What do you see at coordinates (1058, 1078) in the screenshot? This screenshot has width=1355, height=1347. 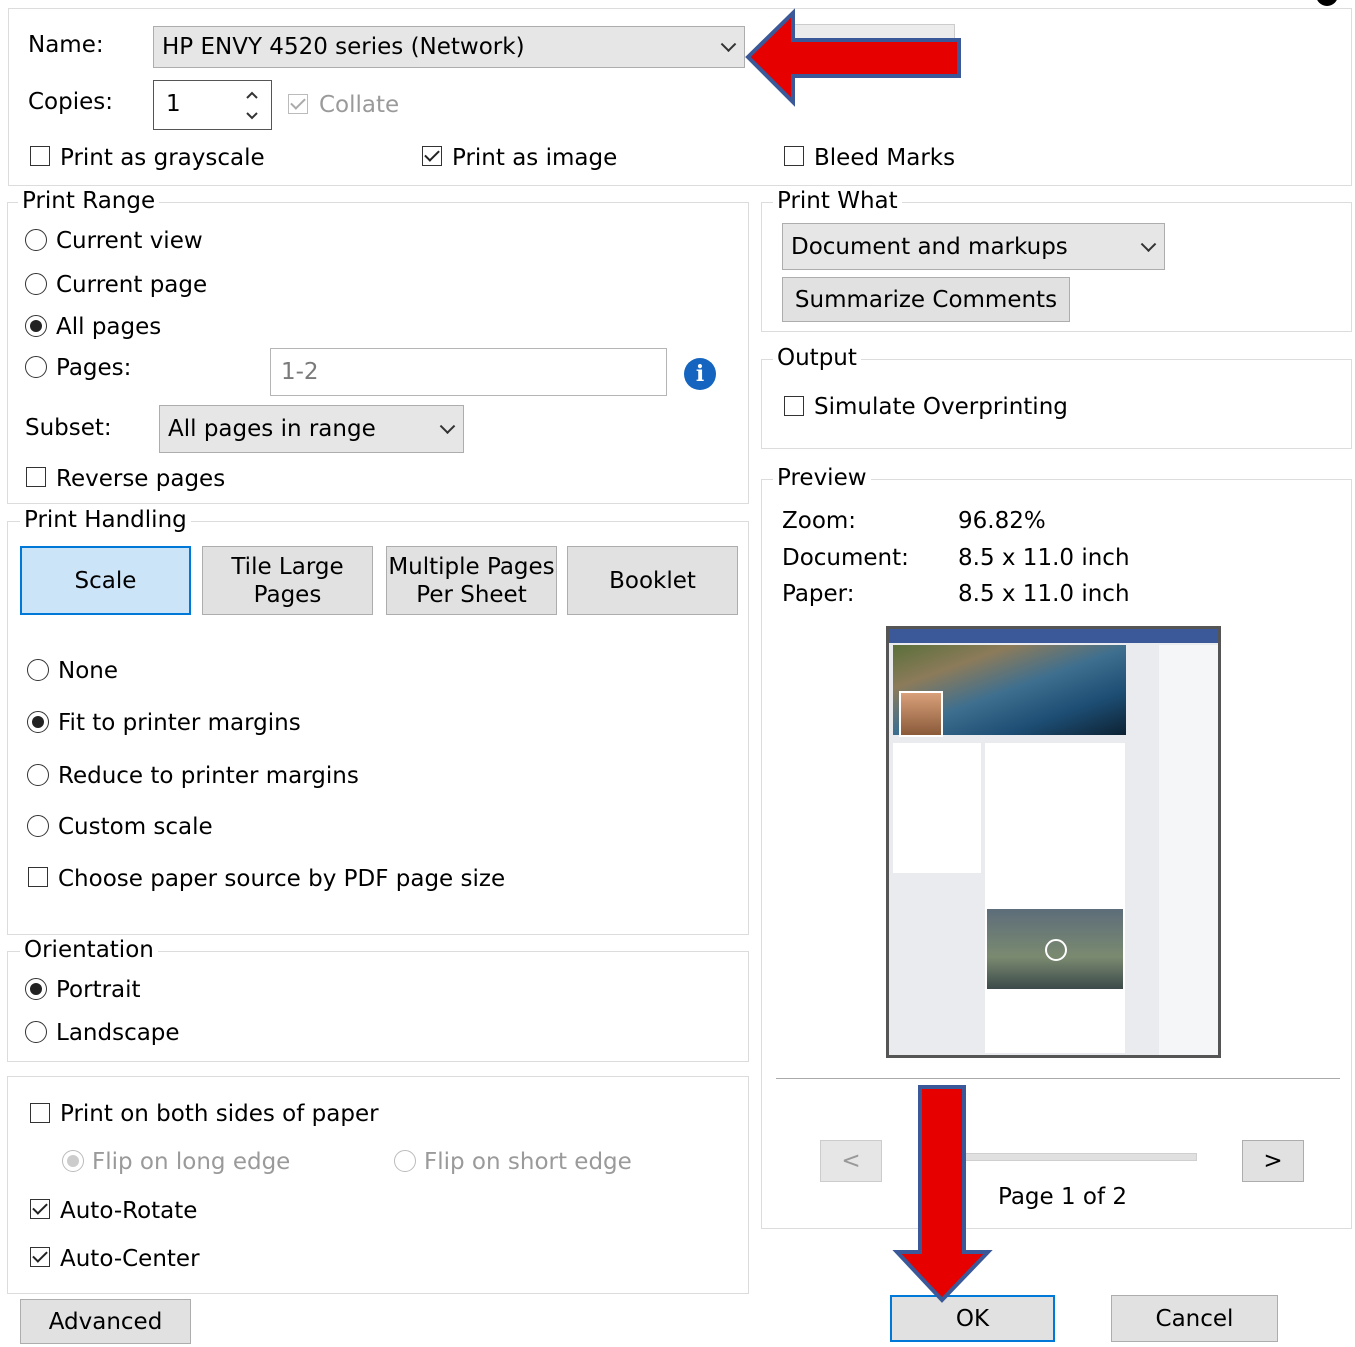 I see `preview-divider` at bounding box center [1058, 1078].